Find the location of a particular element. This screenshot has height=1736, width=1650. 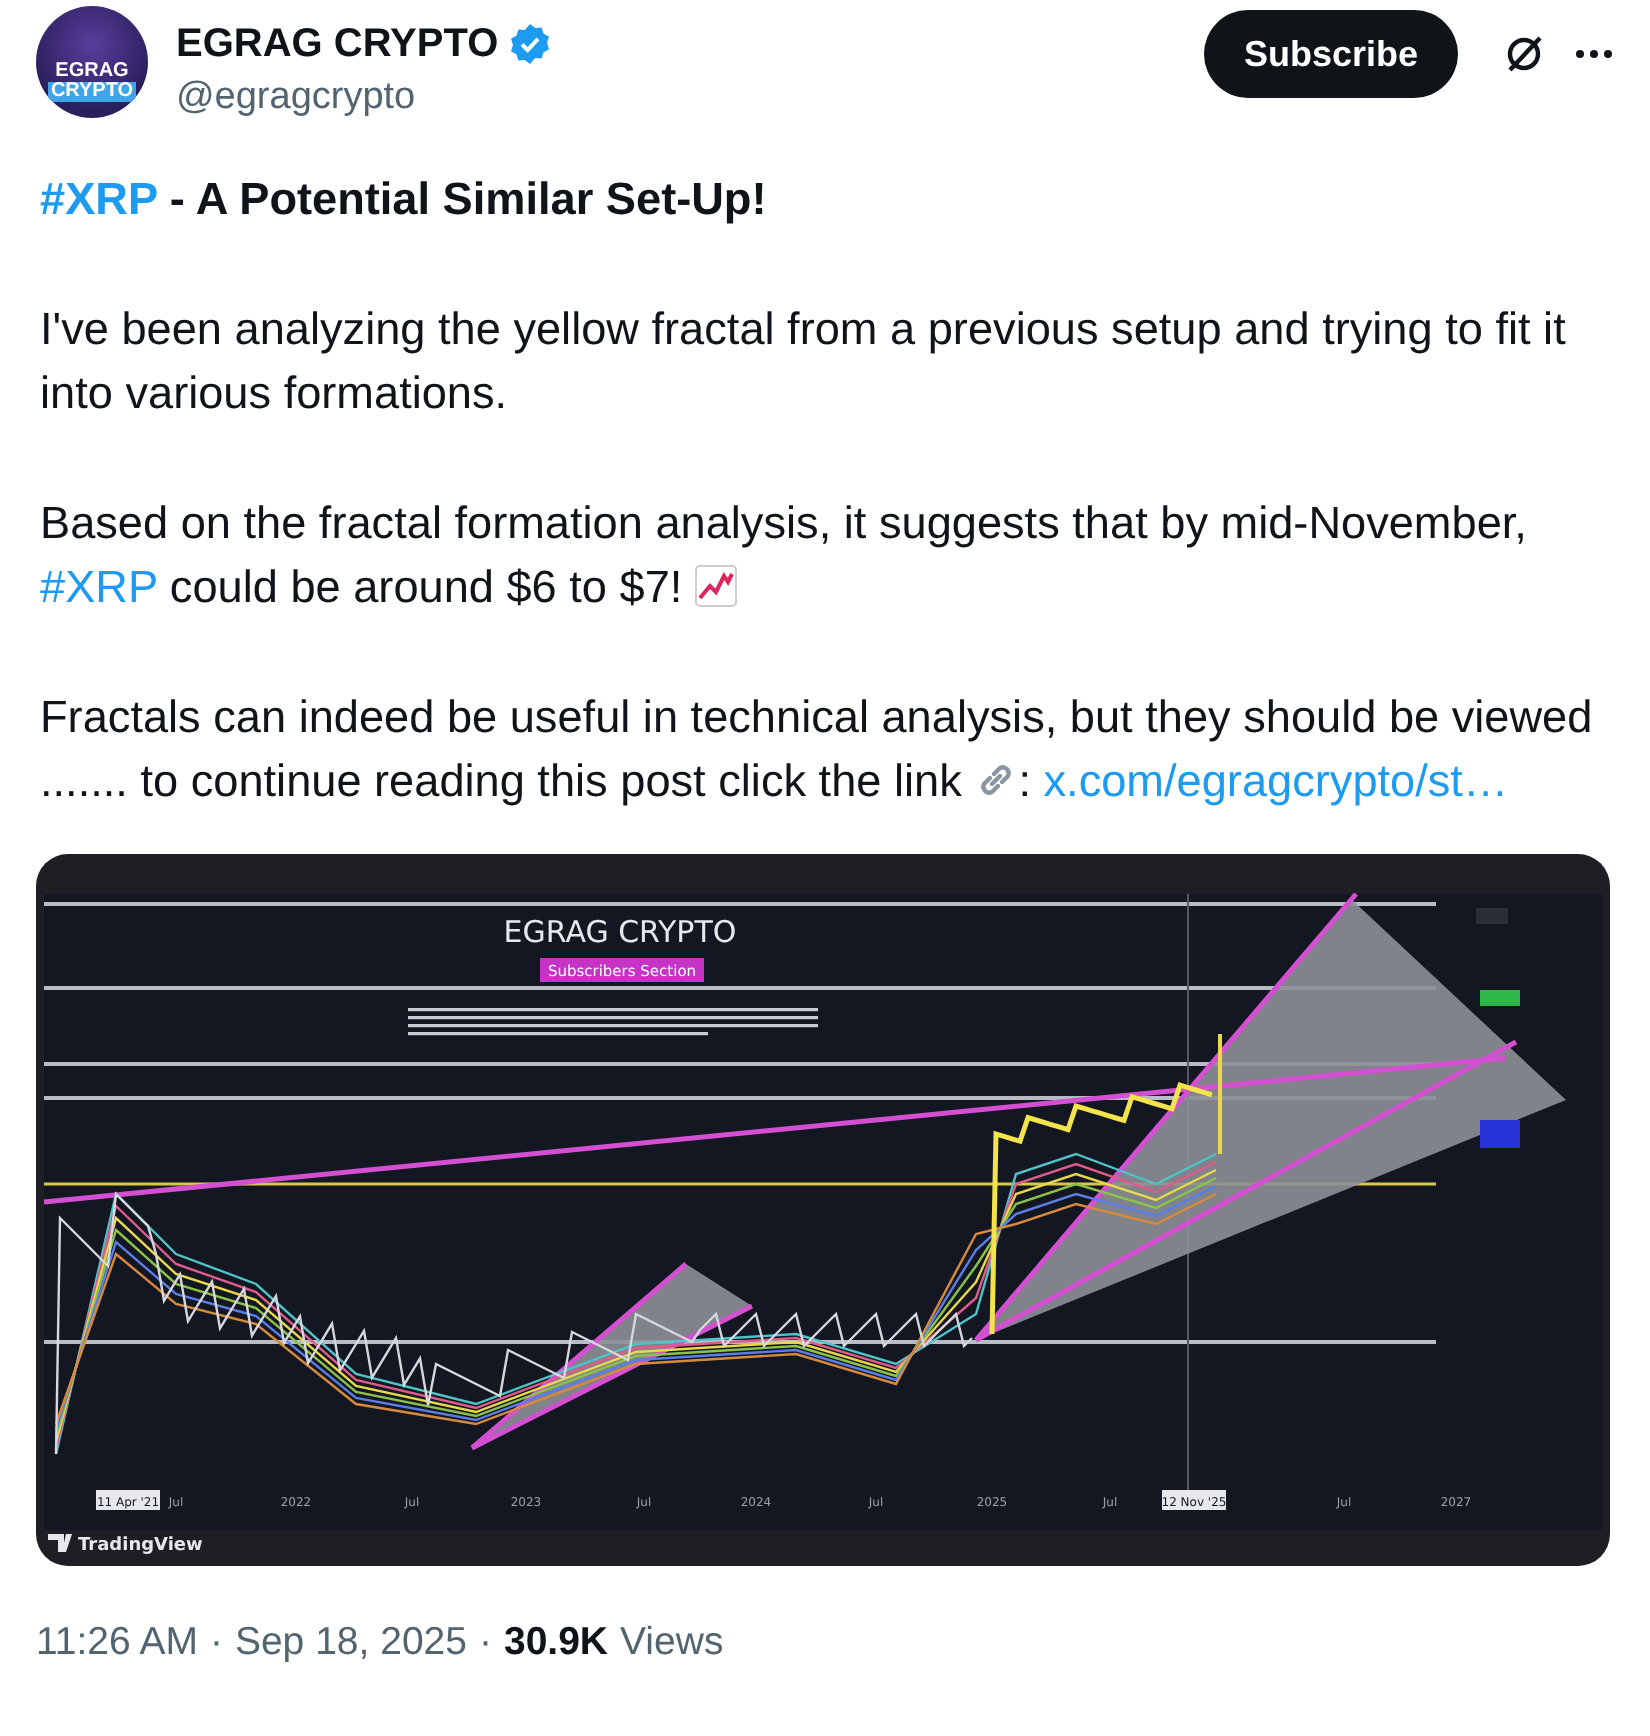

projection-line is located at coordinates (1220, 1093).